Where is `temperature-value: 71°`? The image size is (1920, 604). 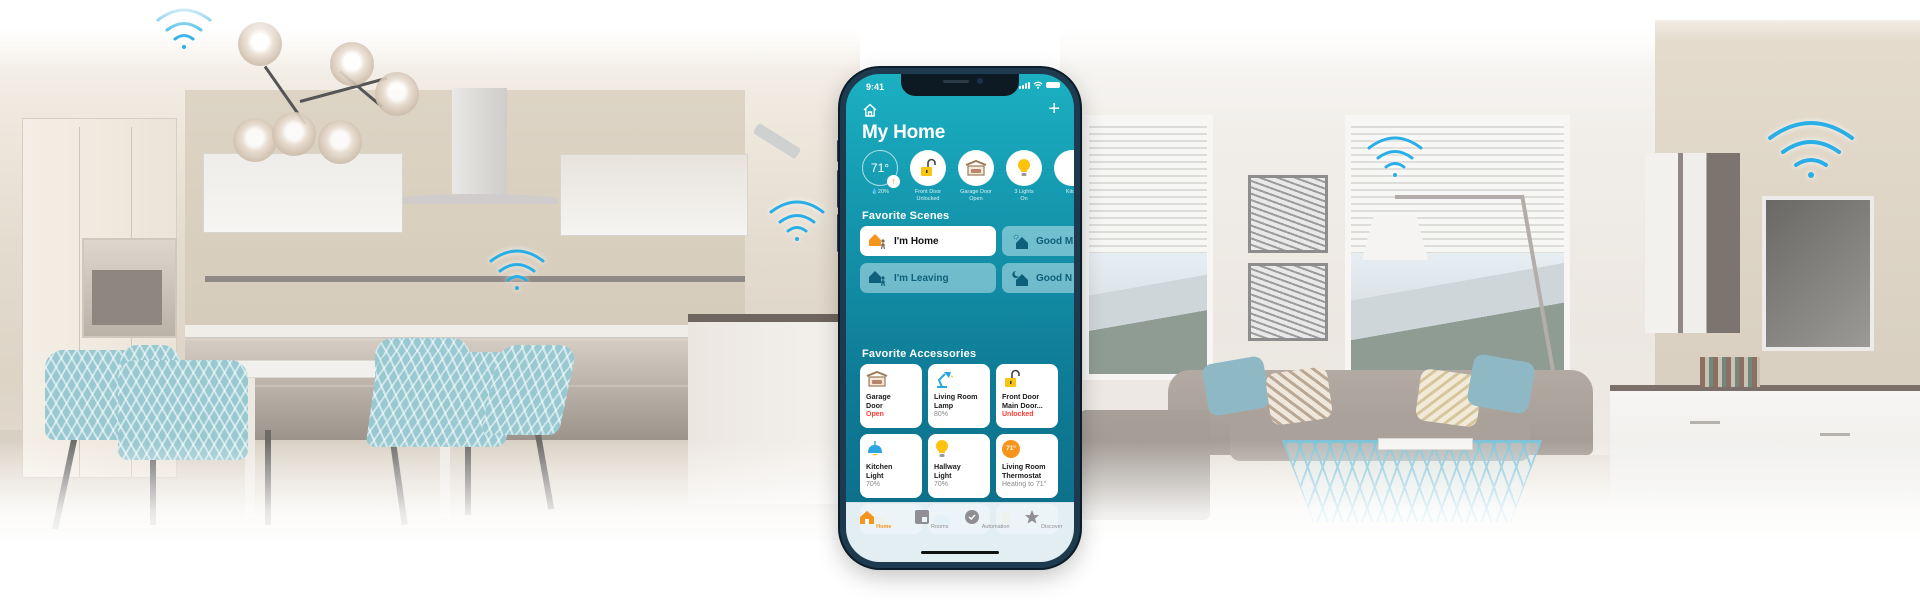
temperature-value: 71° is located at coordinates (880, 168).